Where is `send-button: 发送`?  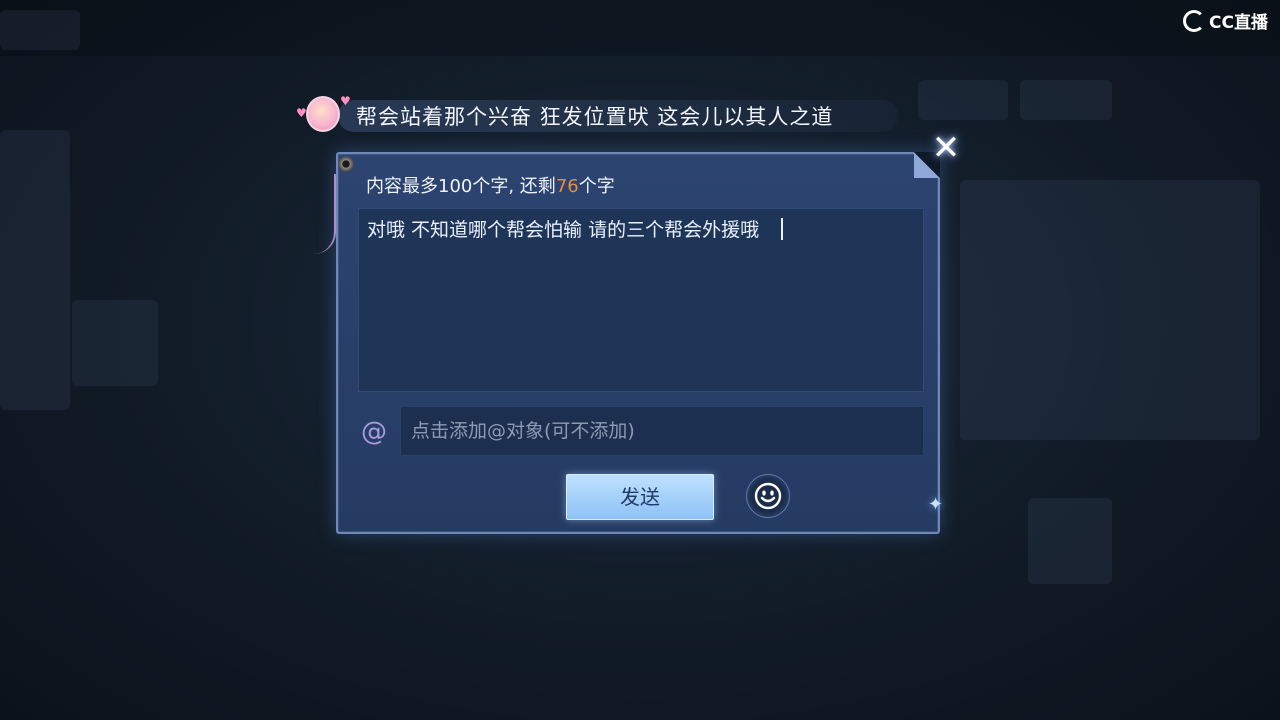
send-button: 发送 is located at coordinates (640, 497).